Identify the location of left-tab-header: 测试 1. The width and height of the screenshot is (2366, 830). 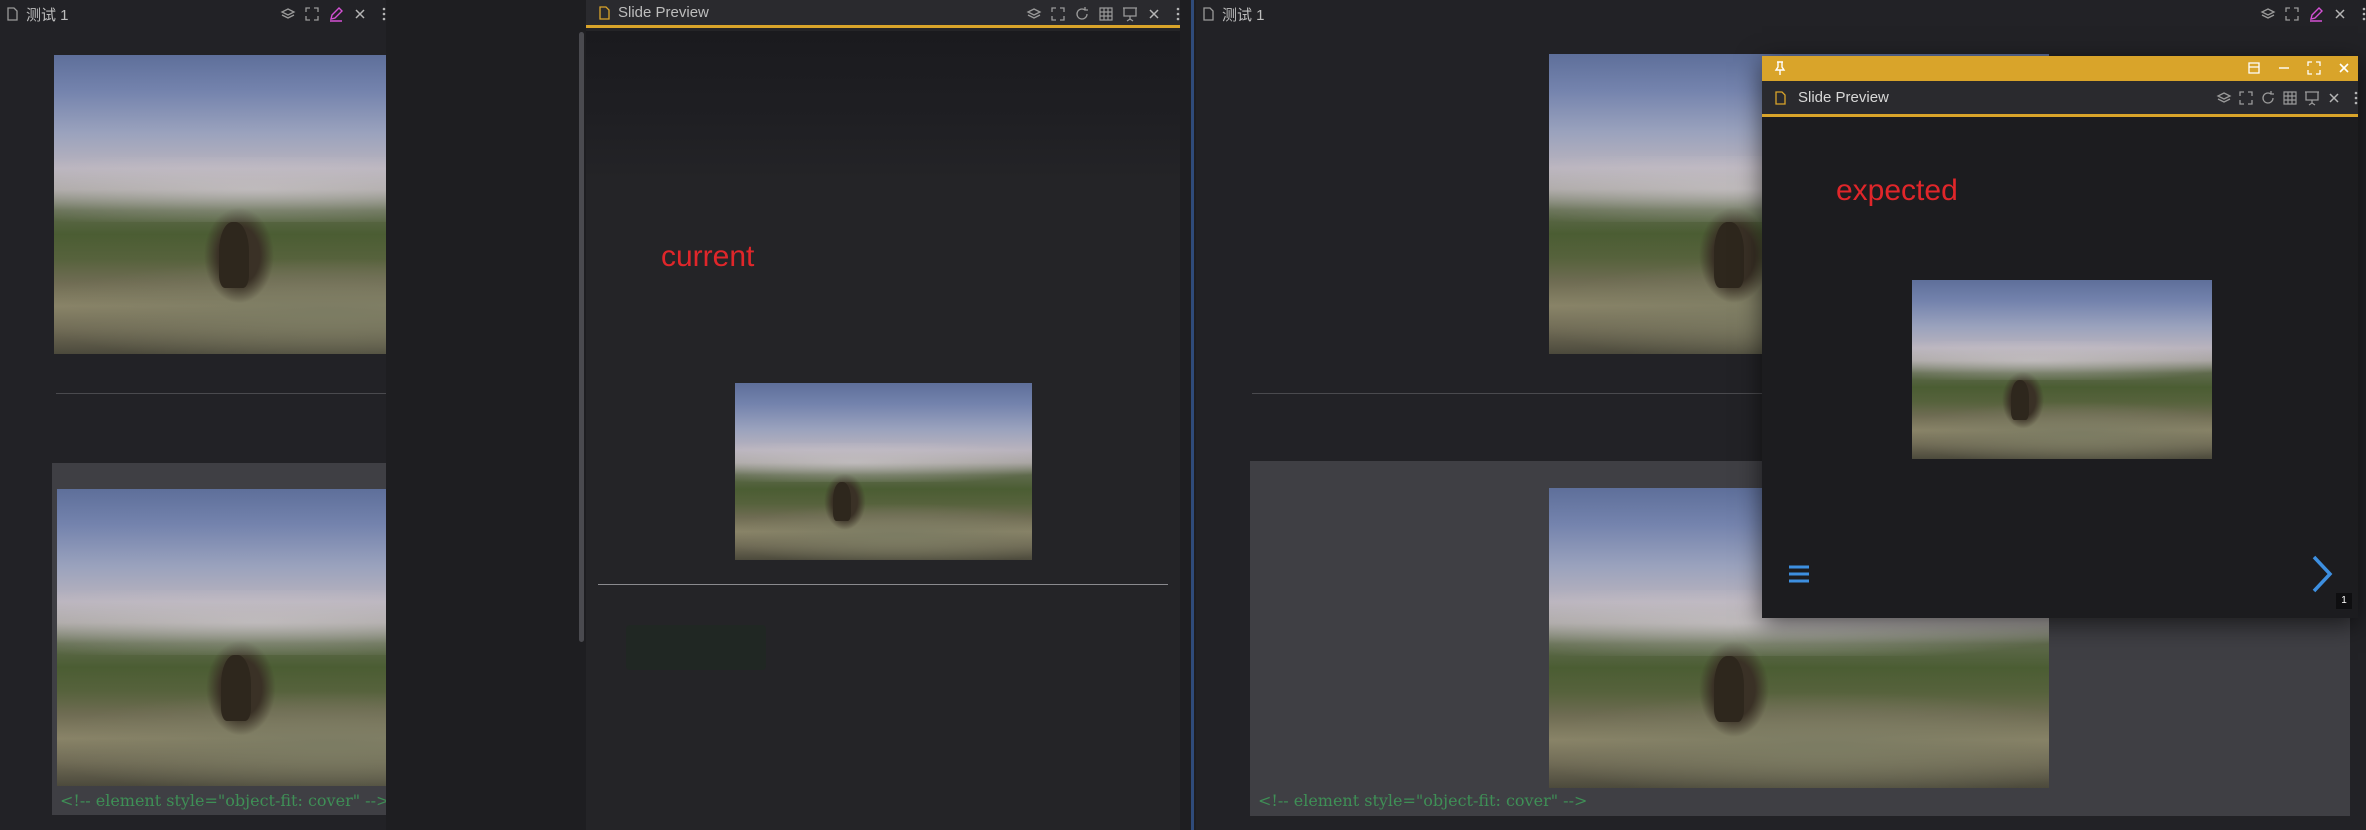
(193, 14).